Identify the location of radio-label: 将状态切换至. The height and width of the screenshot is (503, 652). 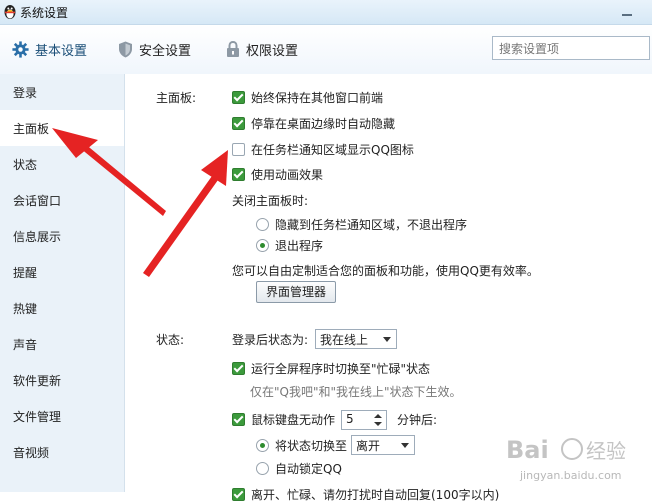
(311, 445).